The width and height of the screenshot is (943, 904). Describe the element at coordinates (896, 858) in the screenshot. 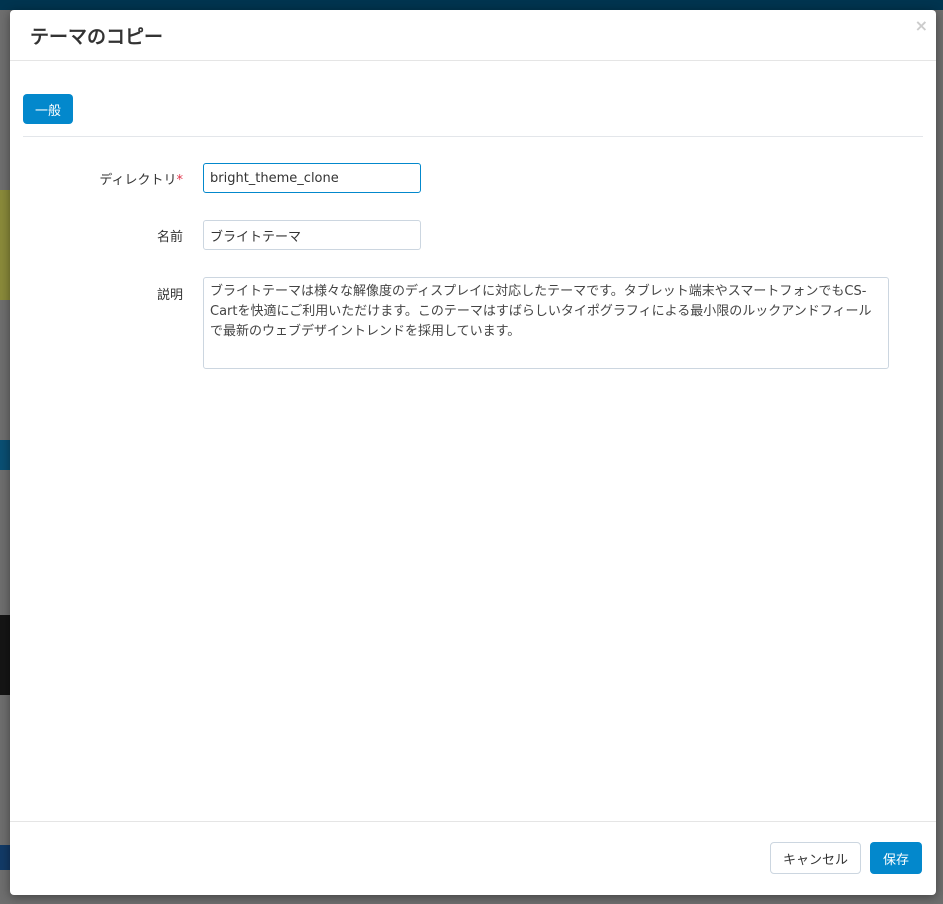

I see `save-button: 保存` at that location.